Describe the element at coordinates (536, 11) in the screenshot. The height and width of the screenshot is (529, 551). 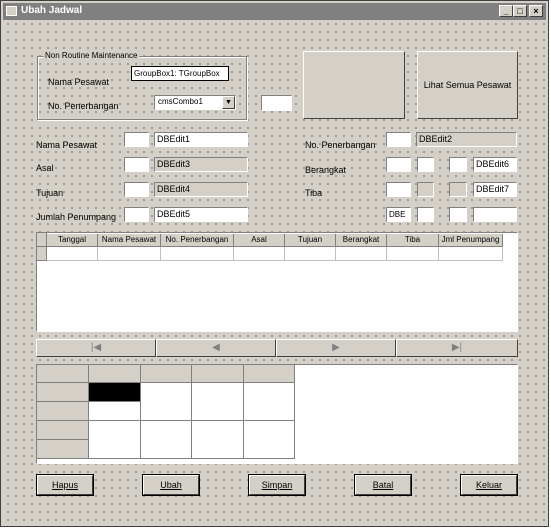
I see `close-button: ×` at that location.